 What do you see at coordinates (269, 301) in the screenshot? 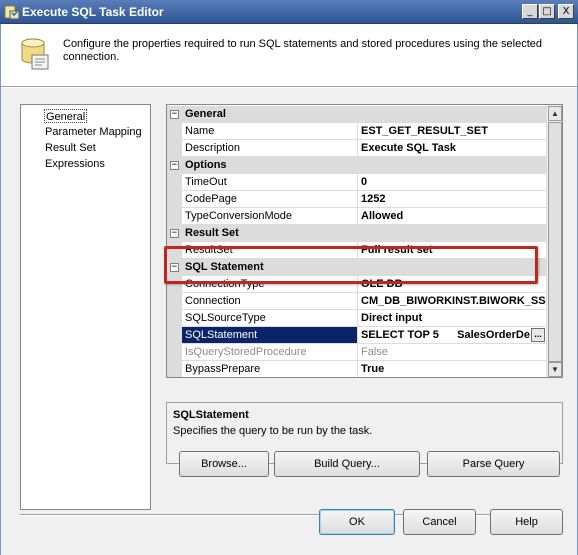
I see `property-name: Connection` at bounding box center [269, 301].